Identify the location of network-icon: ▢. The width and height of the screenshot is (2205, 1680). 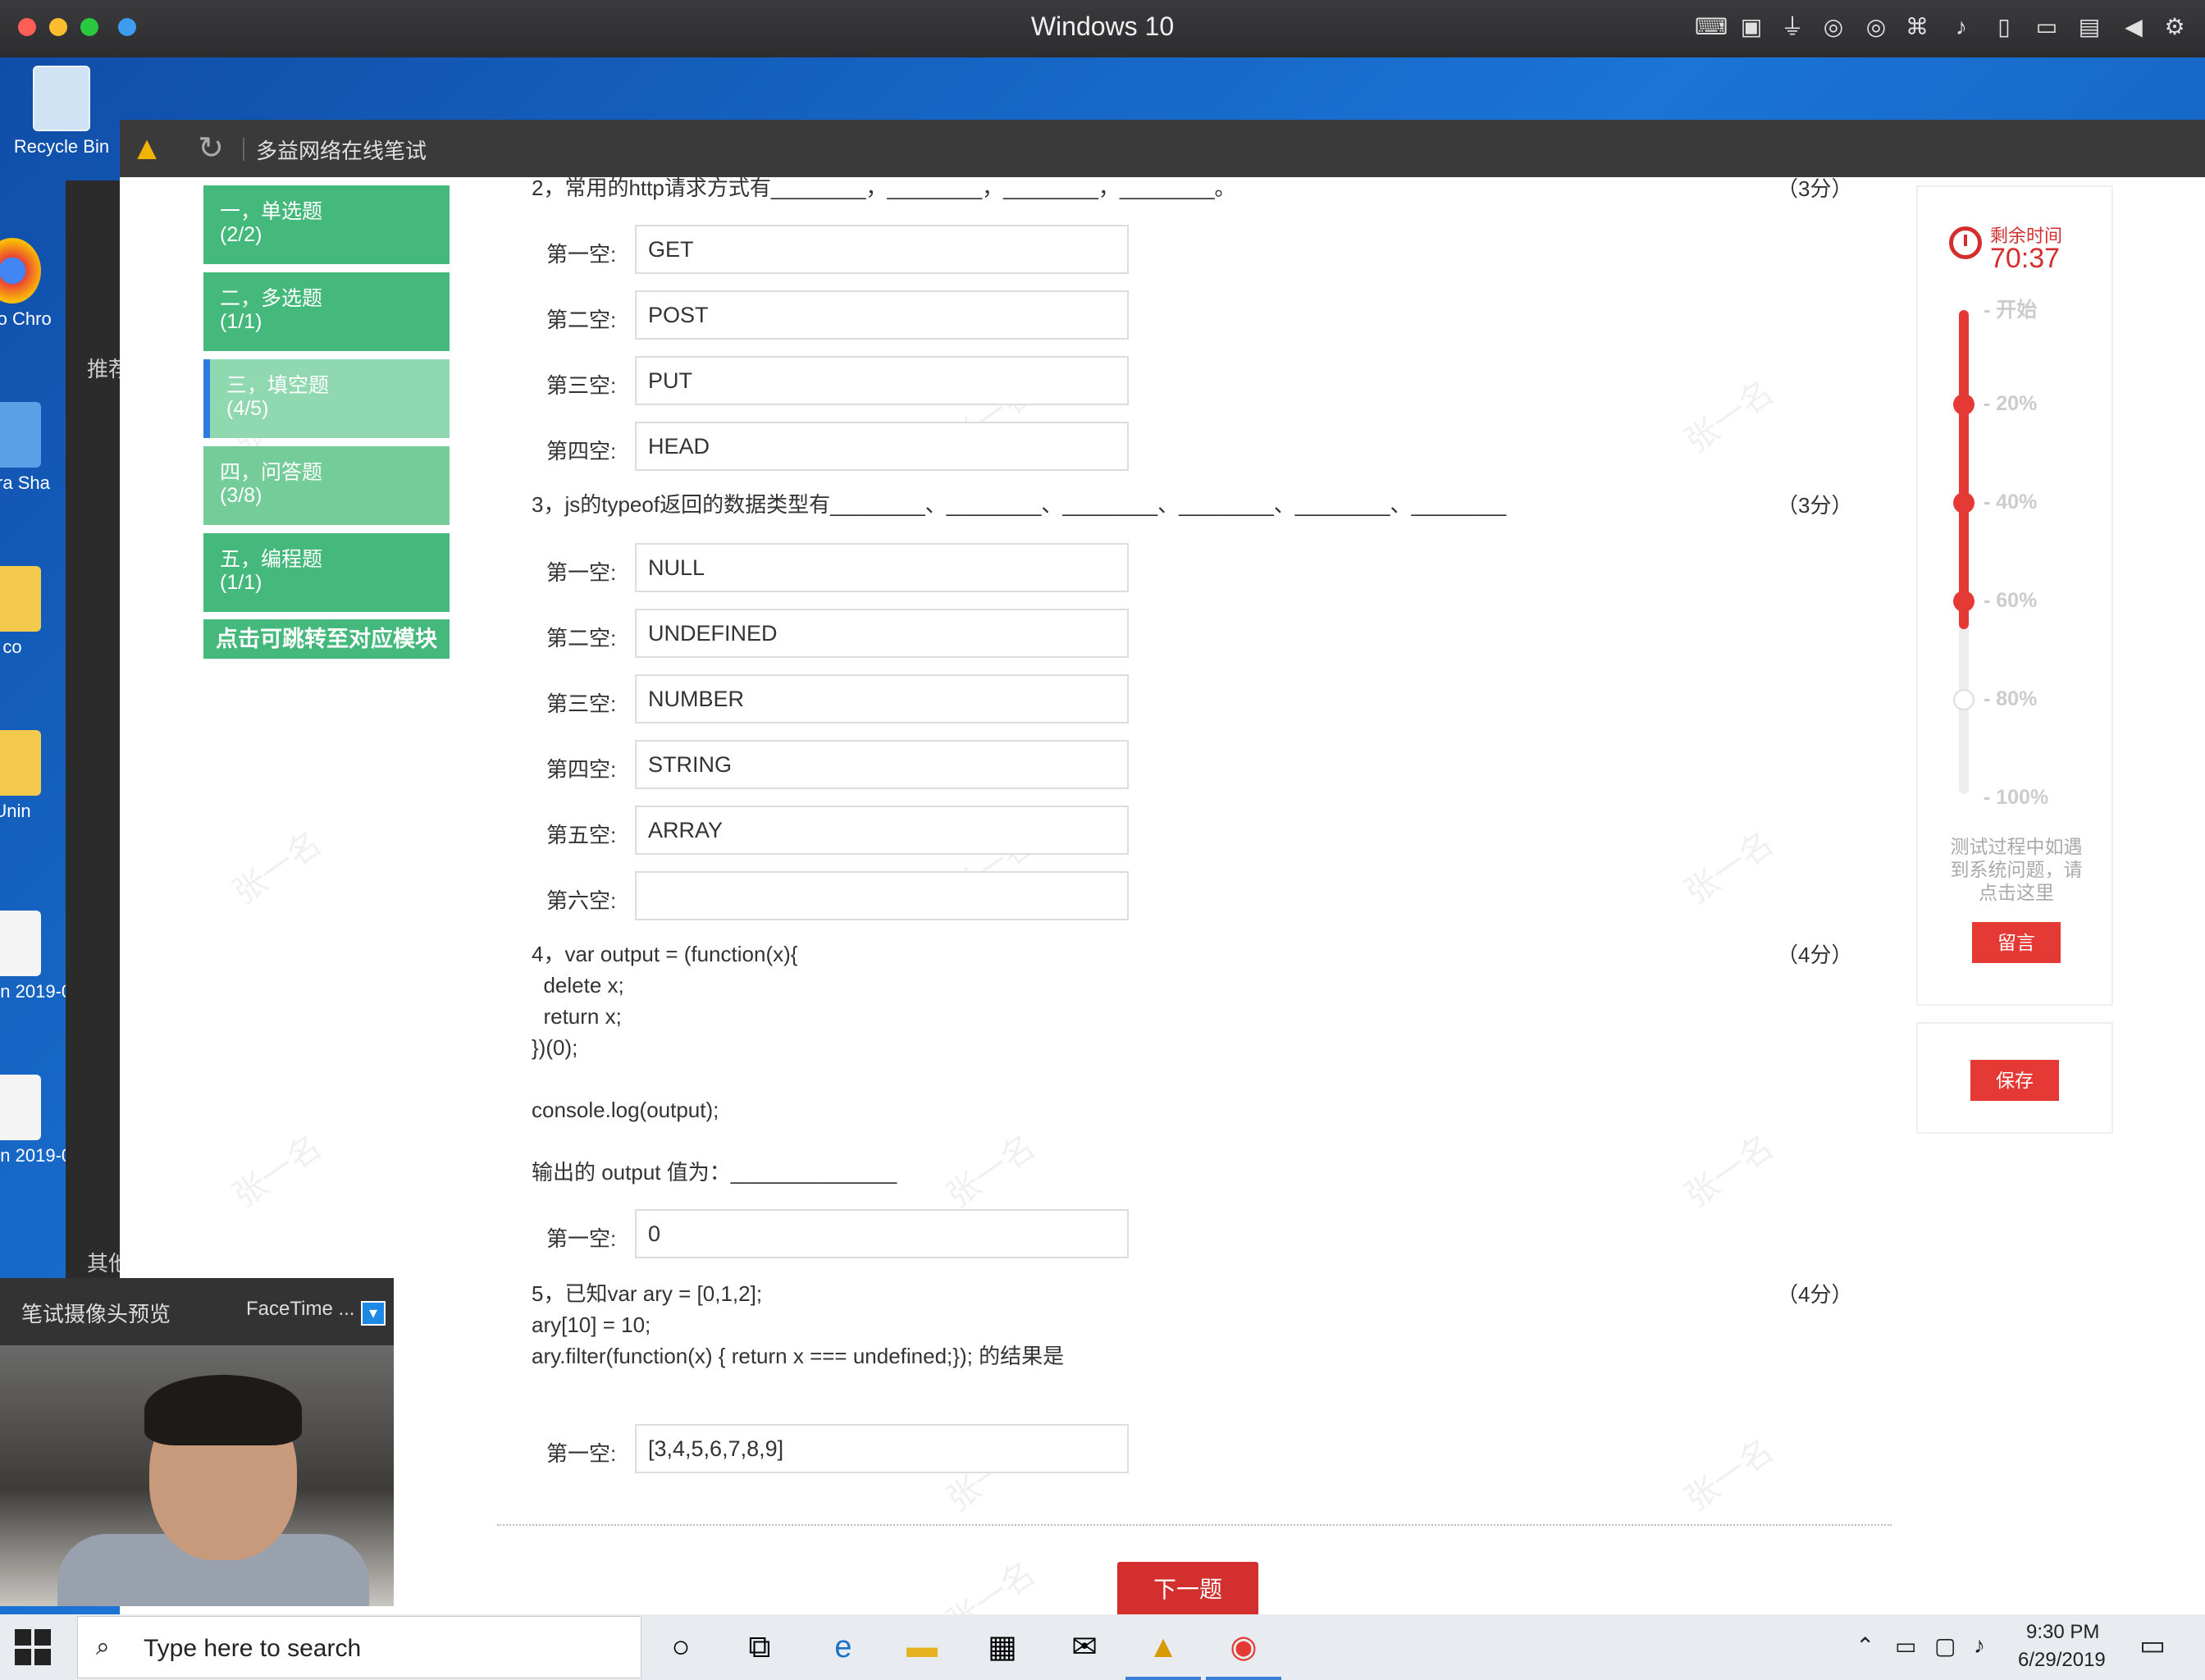
(1945, 1646).